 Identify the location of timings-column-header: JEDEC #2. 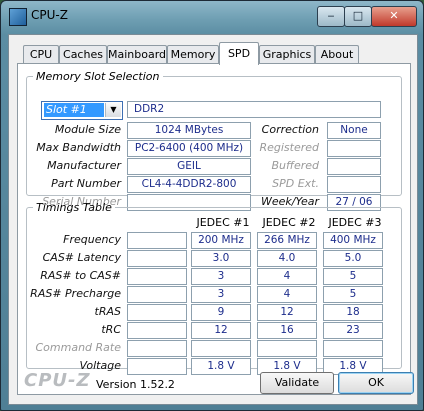
(289, 222).